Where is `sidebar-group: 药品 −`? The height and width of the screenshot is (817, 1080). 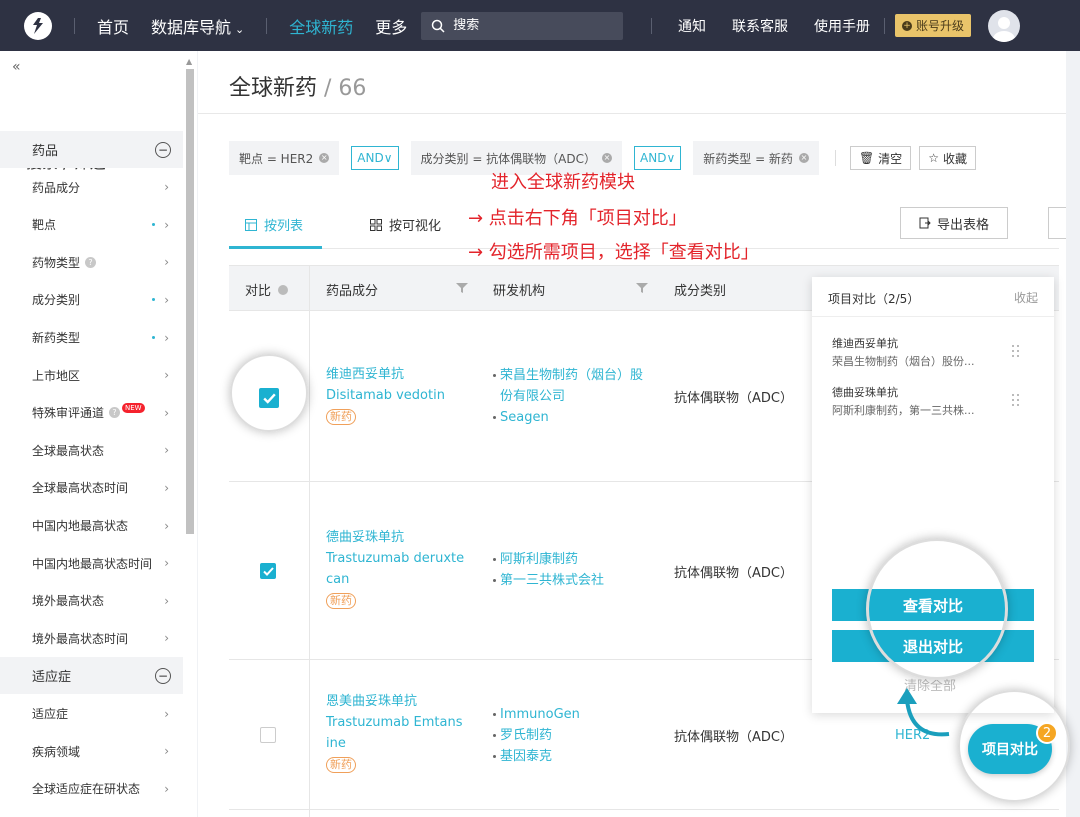 sidebar-group: 药品 − is located at coordinates (91, 149).